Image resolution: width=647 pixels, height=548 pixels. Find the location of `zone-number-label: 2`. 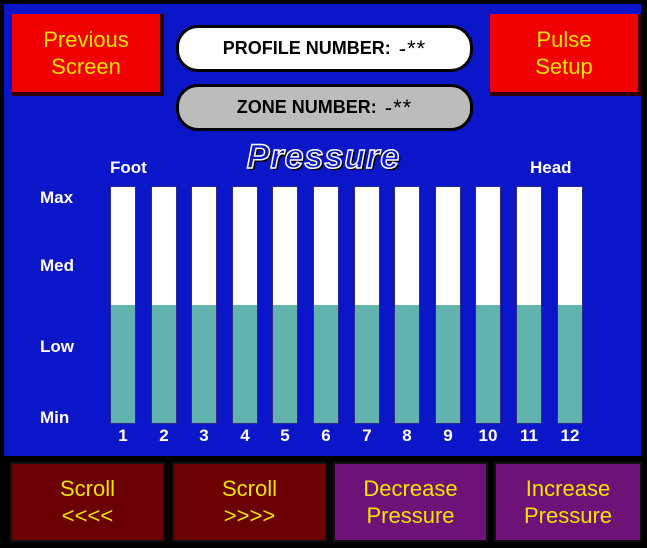

zone-number-label: 2 is located at coordinates (164, 435).